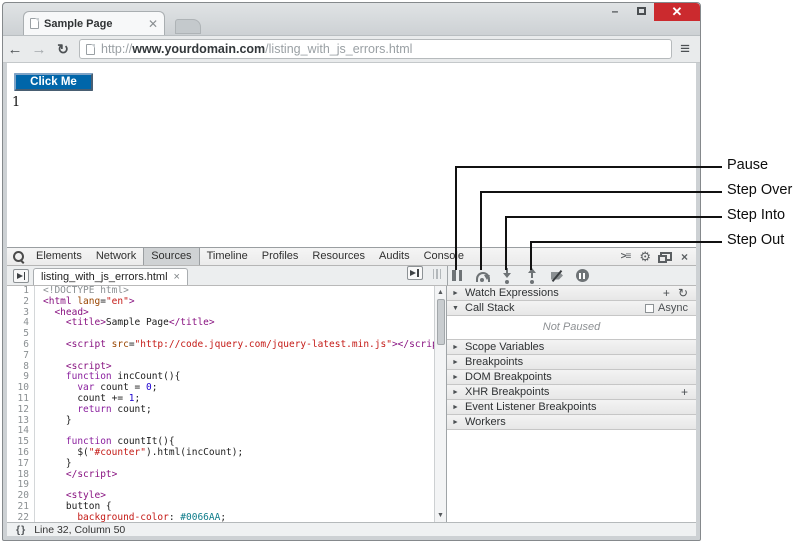 The height and width of the screenshot is (550, 800). Describe the element at coordinates (626, 256) in the screenshot. I see `console-drawer-icon: >≡` at that location.